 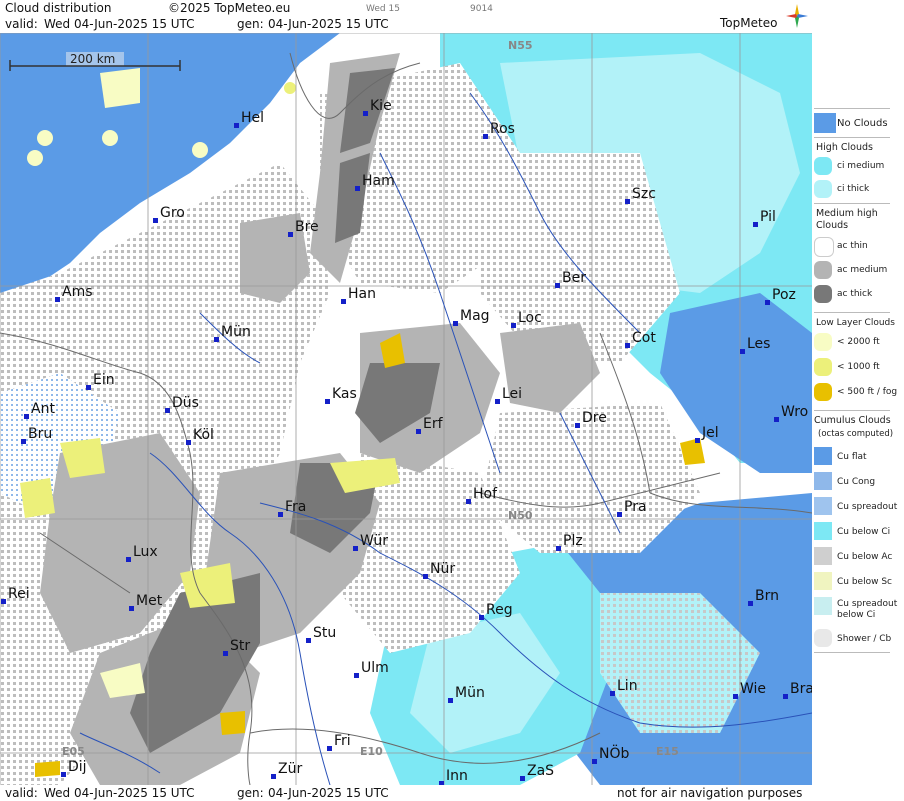 I want to click on grid-label-n55: N55, so click(x=520, y=45).